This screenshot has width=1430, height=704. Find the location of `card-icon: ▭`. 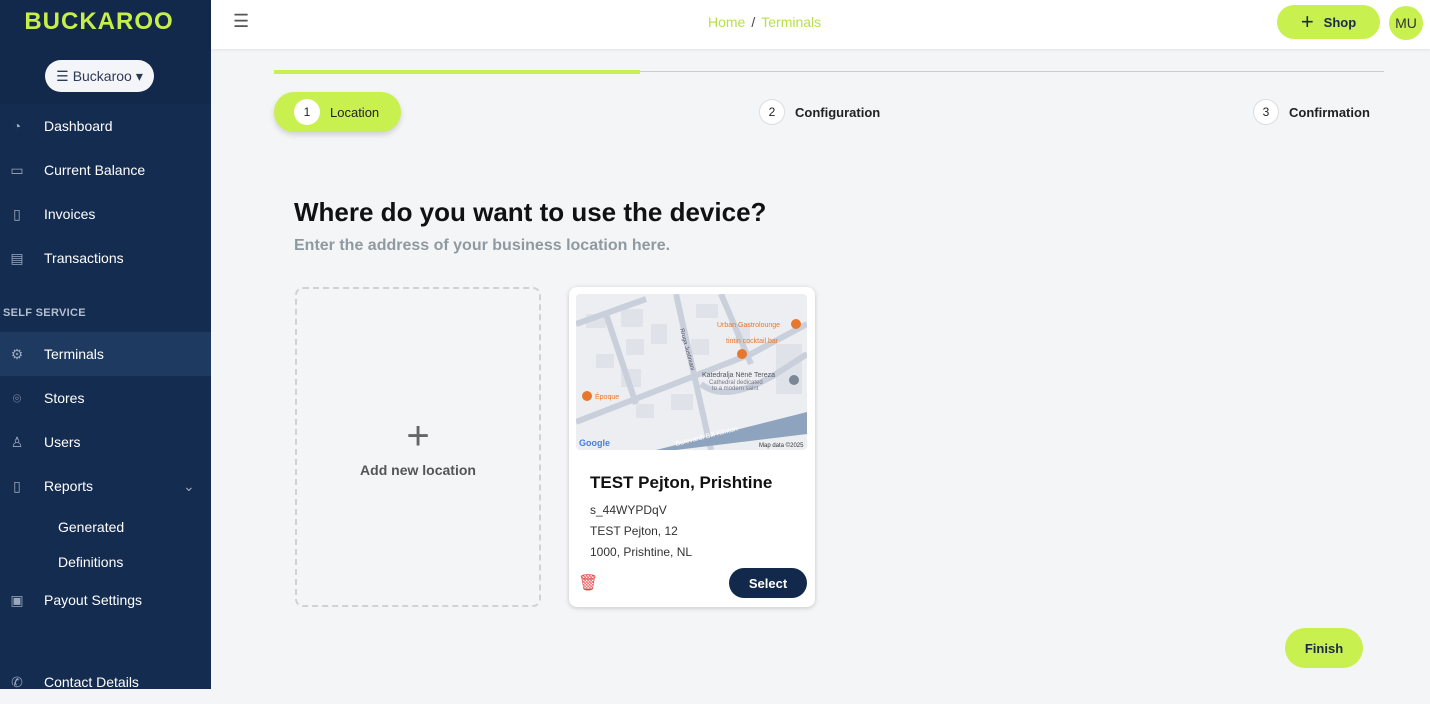

card-icon: ▭ is located at coordinates (17, 170).